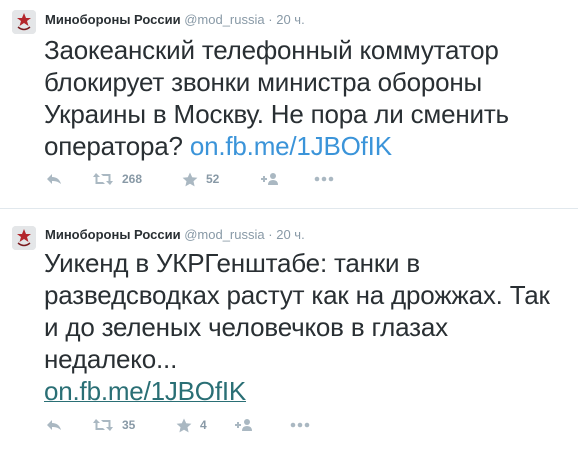 This screenshot has height=453, width=578. Describe the element at coordinates (232, 263) in the screenshot. I see `tweet-text-line: Уикенд в УКРГенштабе: танки в` at that location.